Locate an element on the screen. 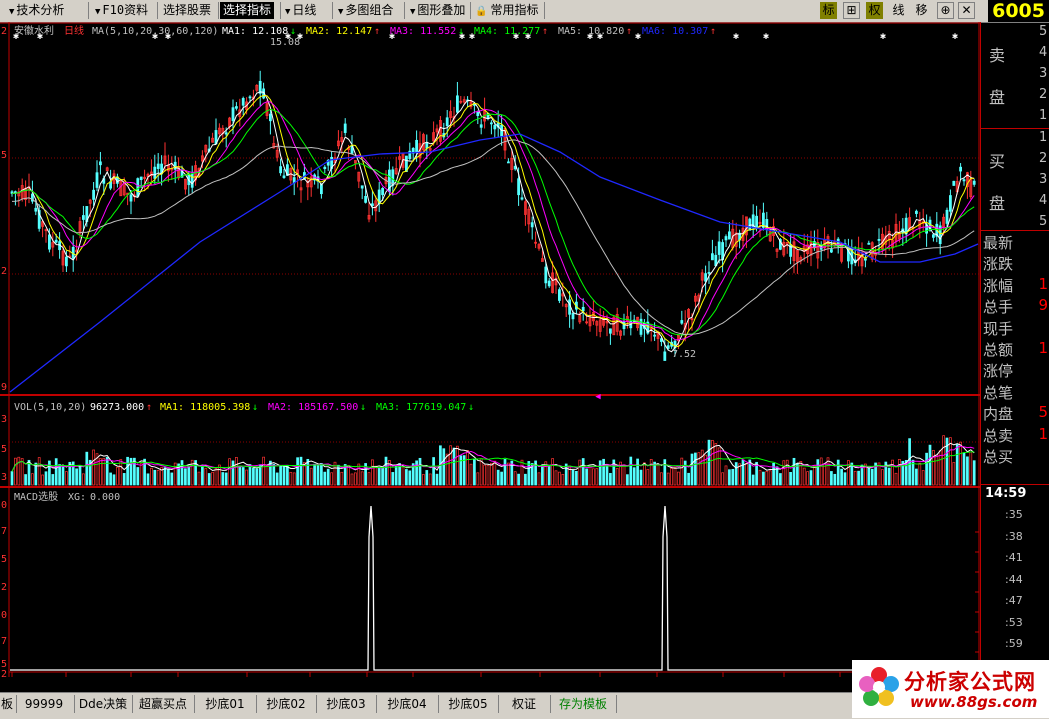 This screenshot has width=1049, height=719. toolbar-f10: ▼ F10资料 is located at coordinates (121, 10).